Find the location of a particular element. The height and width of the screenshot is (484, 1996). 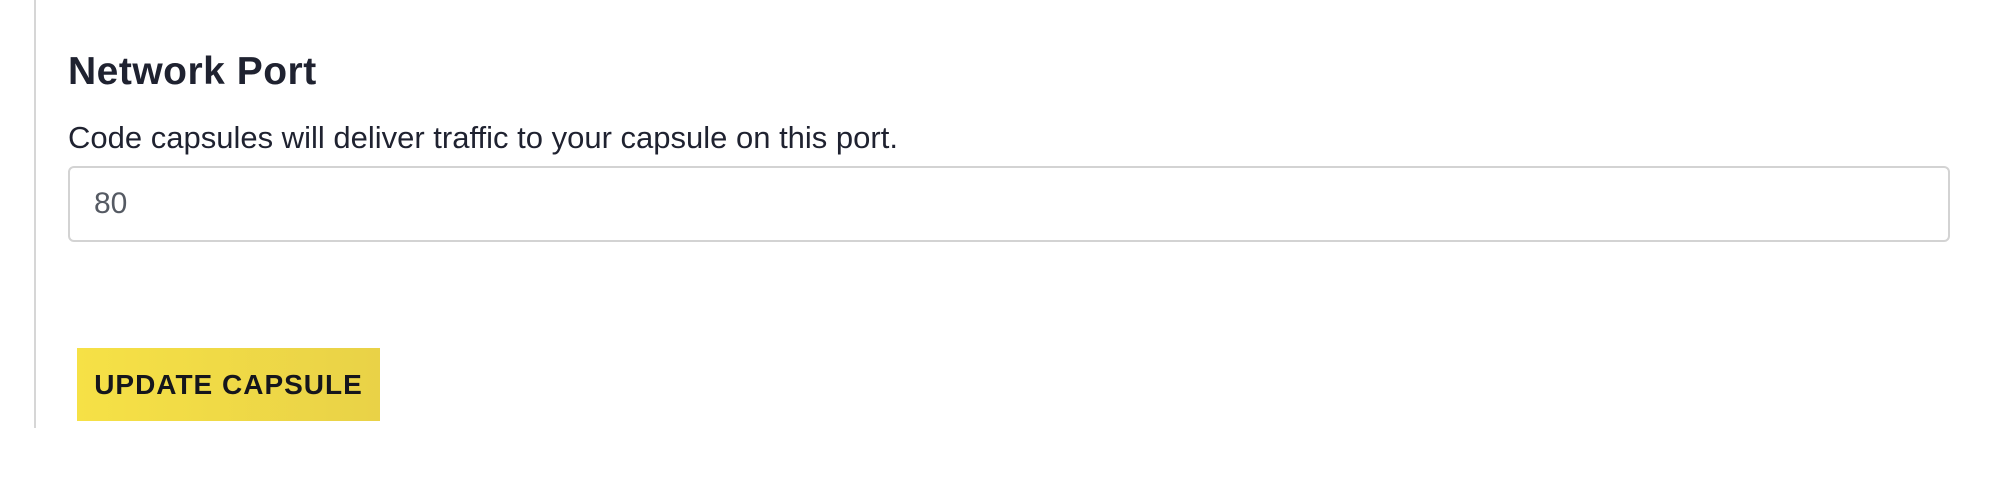

network-port-input is located at coordinates (1009, 204).